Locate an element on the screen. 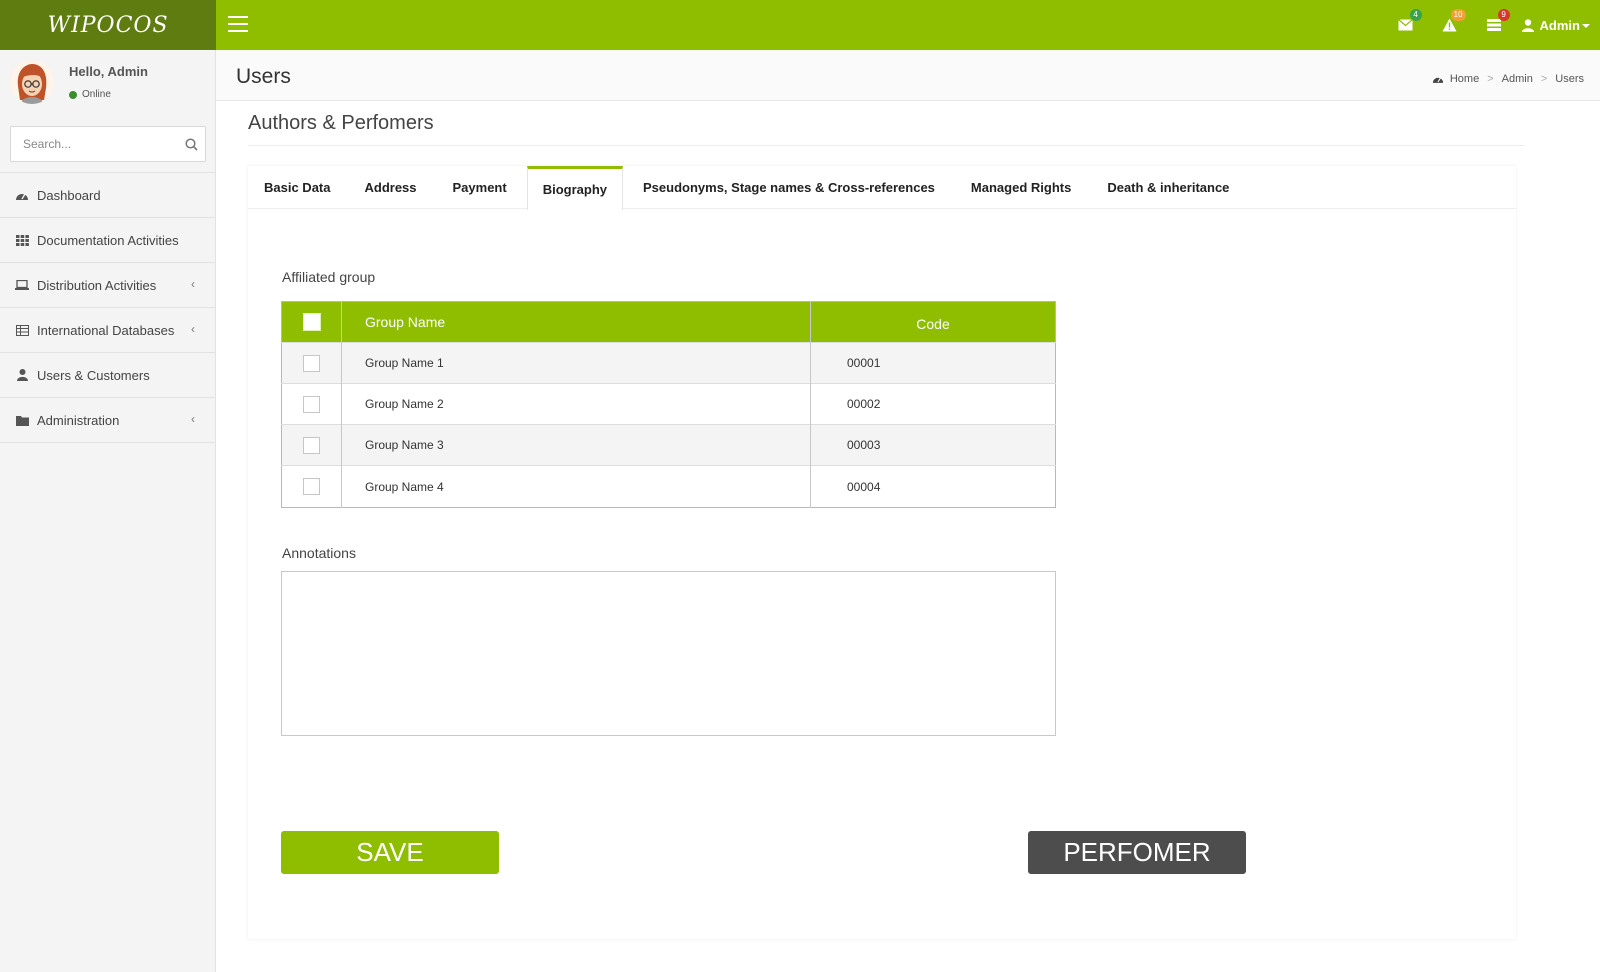 This screenshot has width=1600, height=972. tab-payment: Payment is located at coordinates (481, 187).